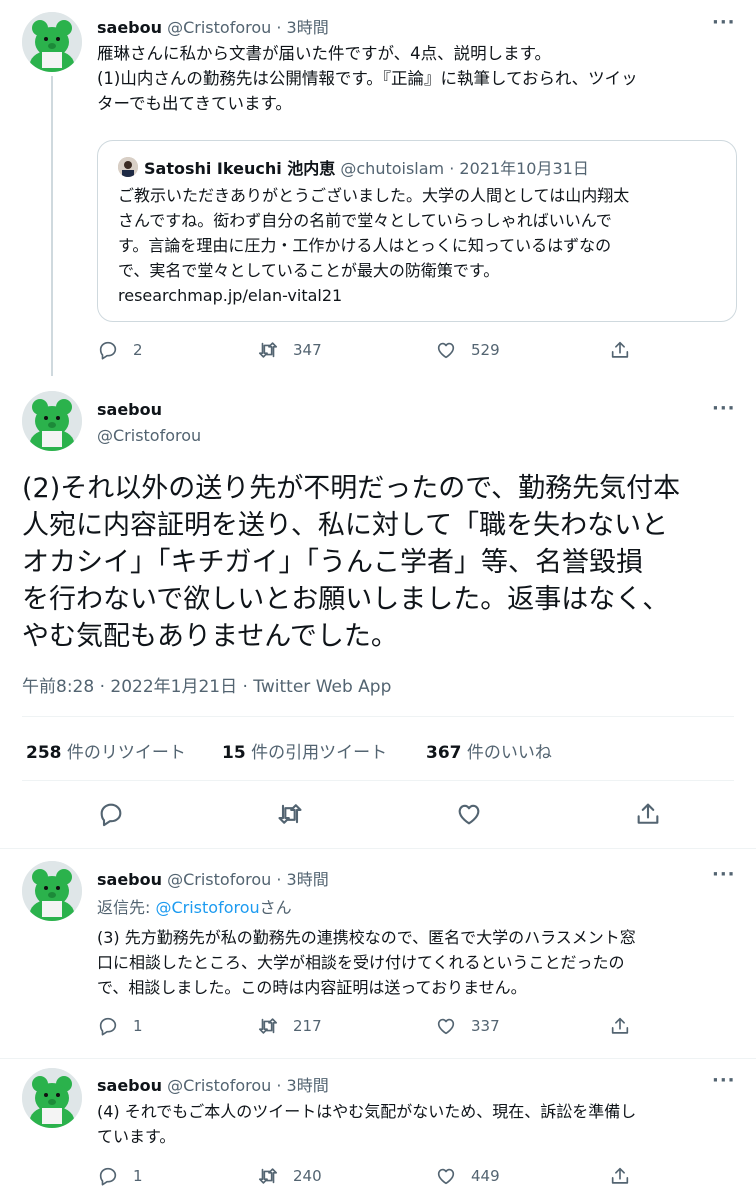 The image size is (756, 1200). I want to click on tweet-text-line: 口に相談したところ、大学が相談を受け付けてくれるということだったの, so click(361, 962).